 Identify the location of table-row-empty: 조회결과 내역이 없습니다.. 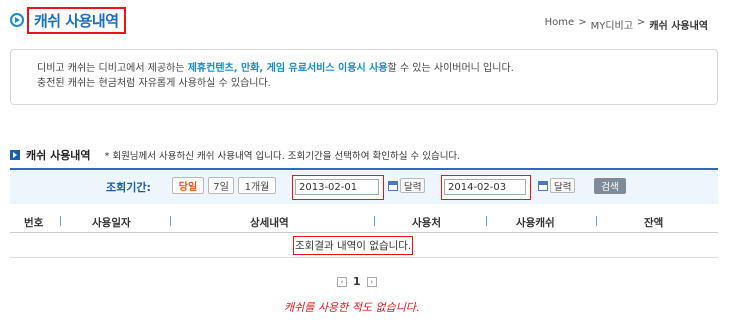
(364, 245).